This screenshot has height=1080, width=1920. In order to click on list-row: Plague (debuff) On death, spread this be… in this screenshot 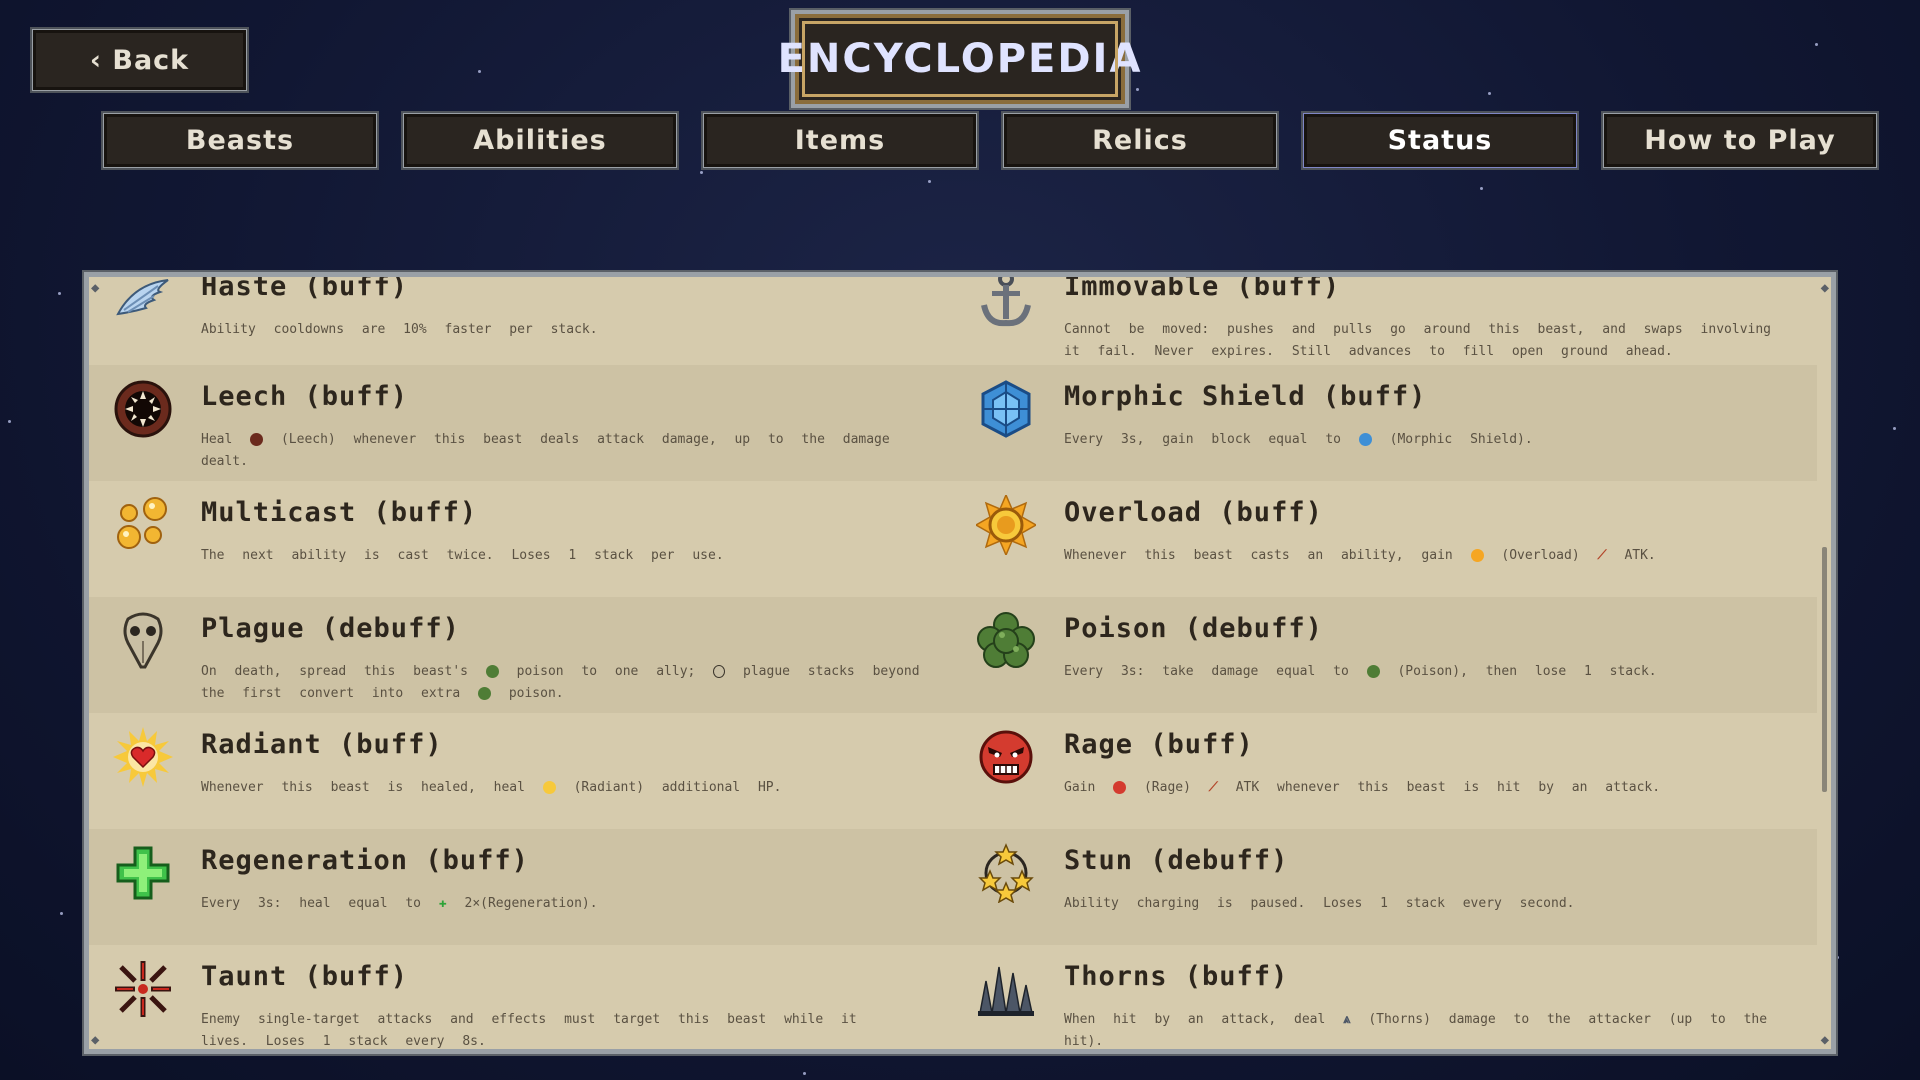, I will do `click(953, 655)`.